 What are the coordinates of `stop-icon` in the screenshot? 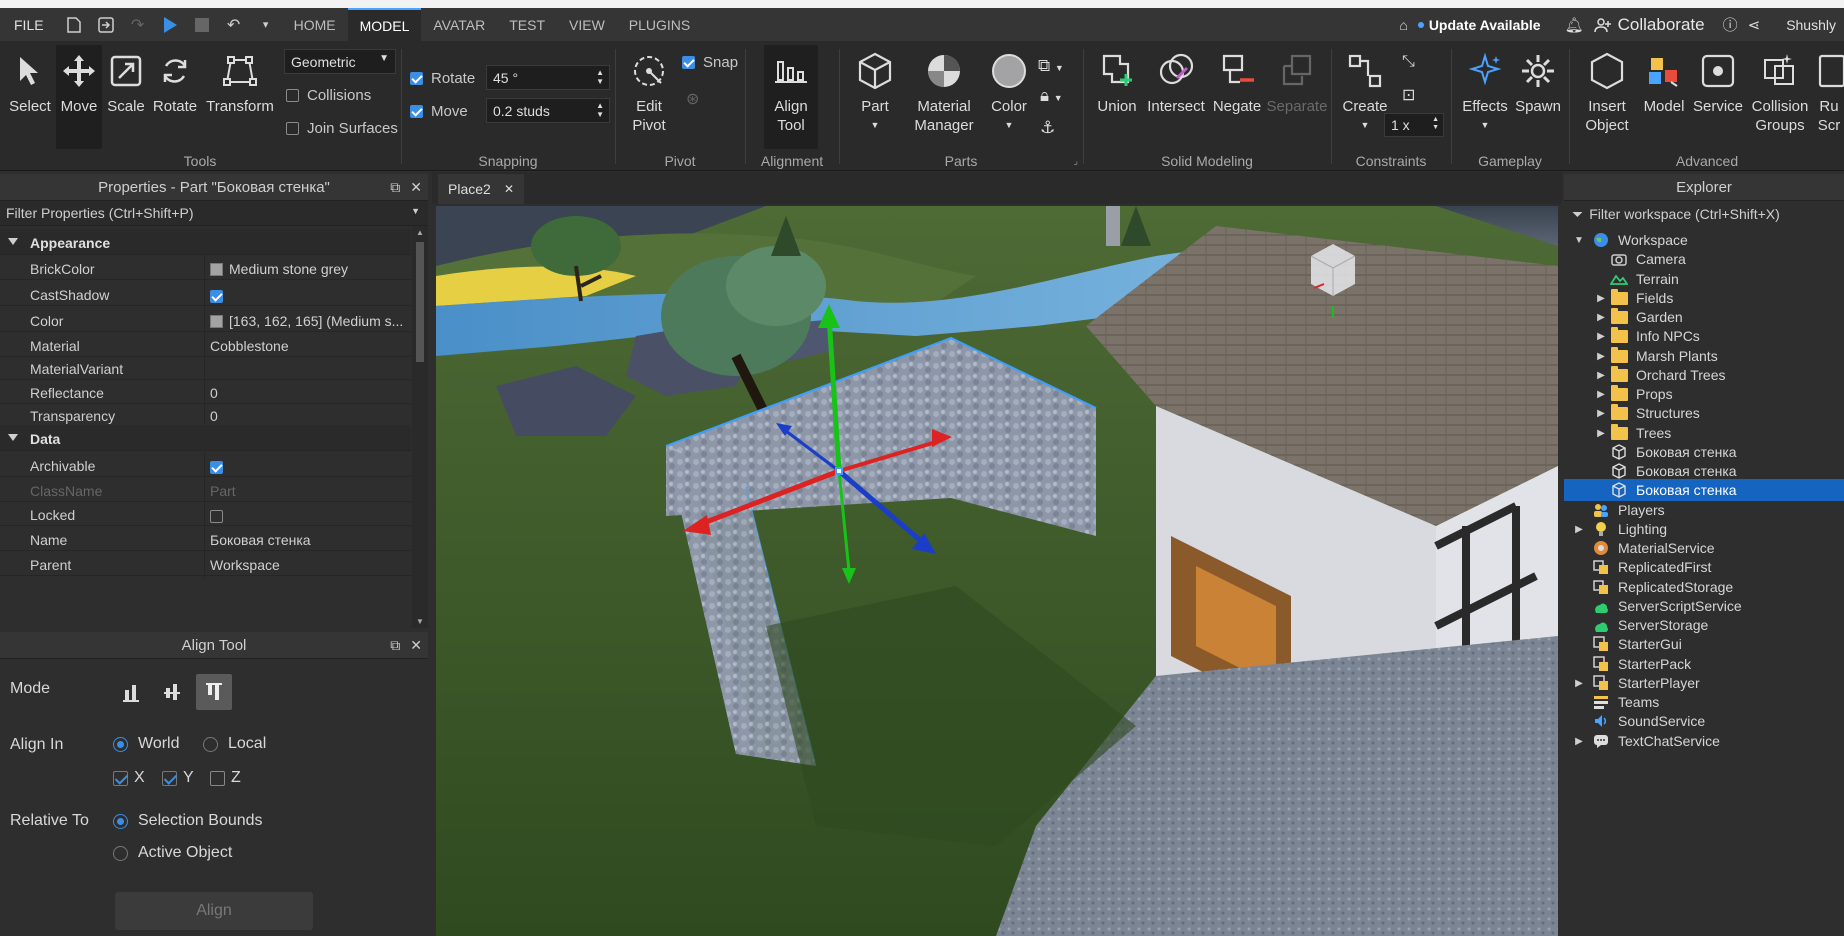 It's located at (202, 25).